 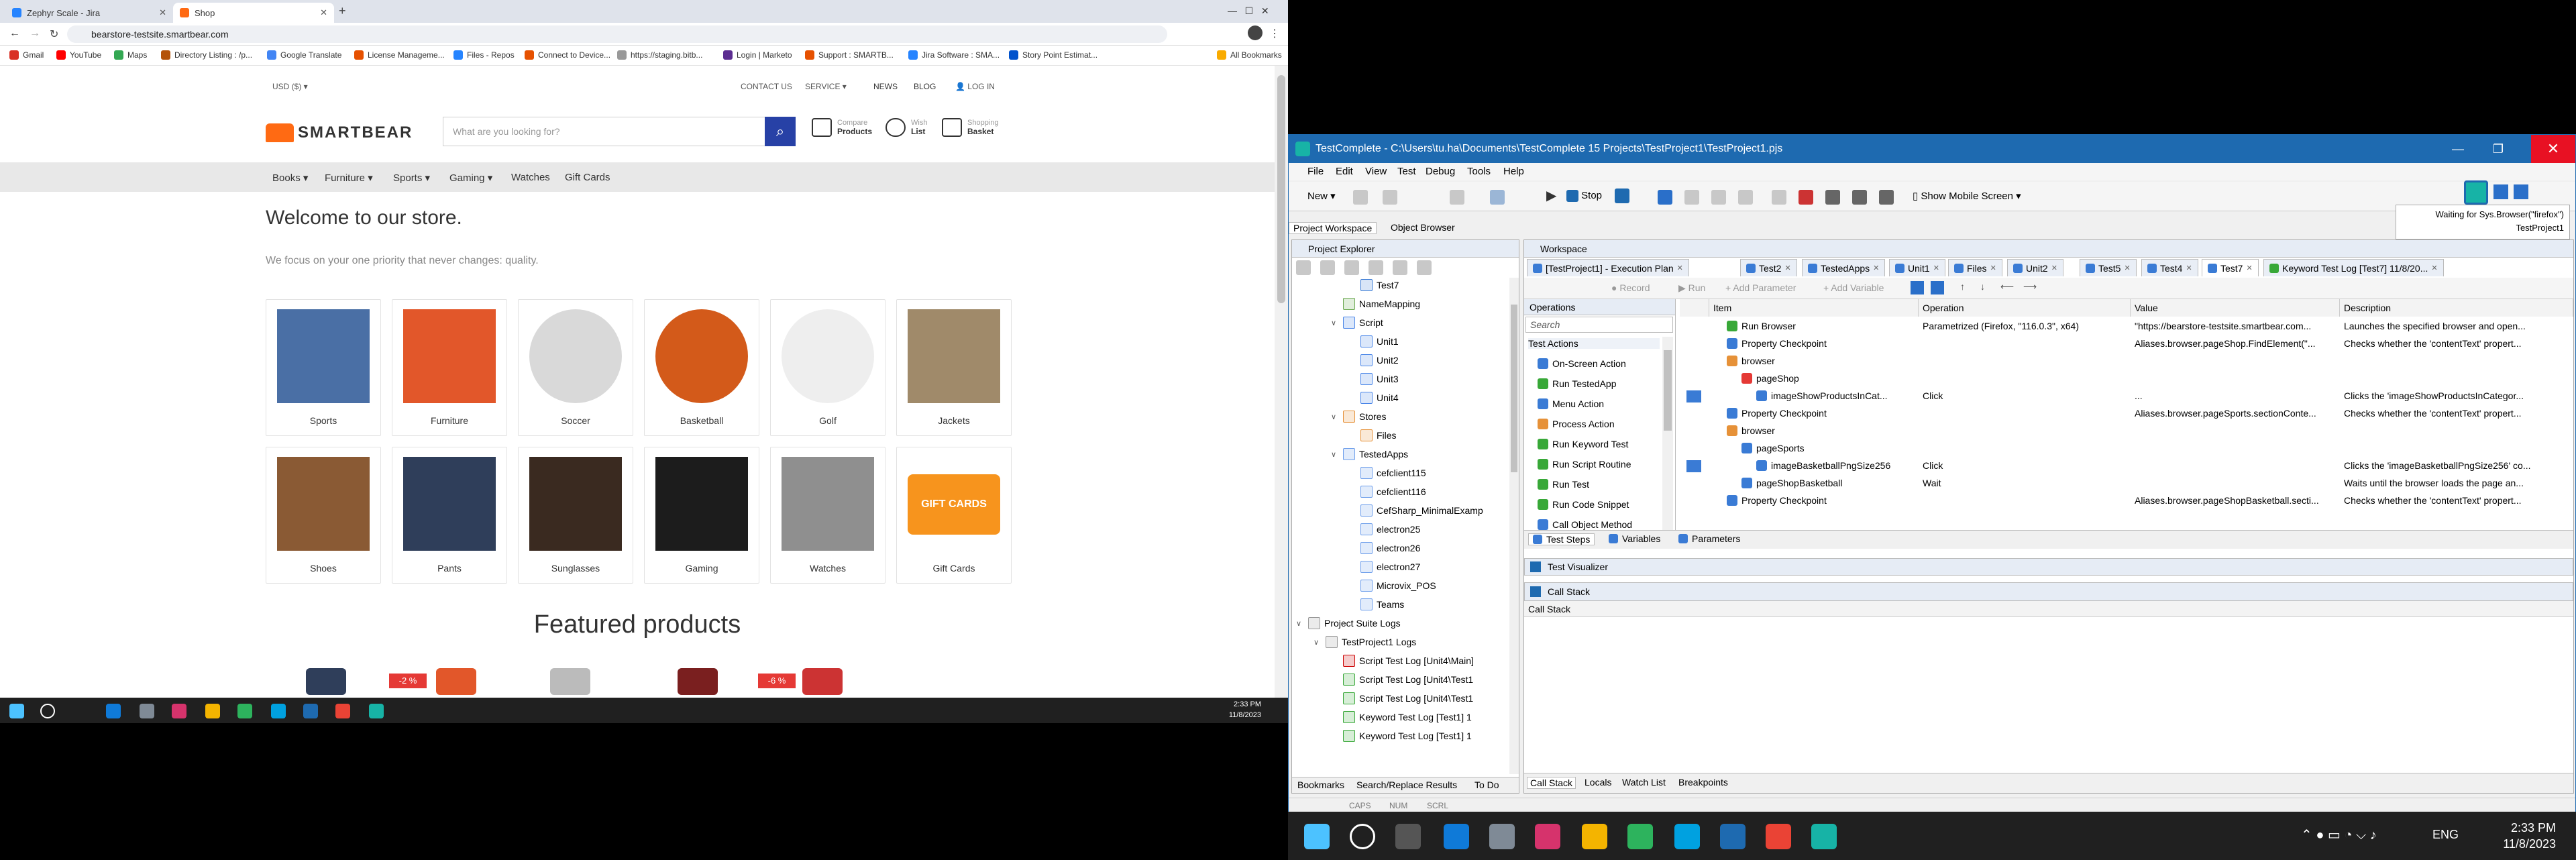 What do you see at coordinates (2025, 308) in the screenshot?
I see `col-operation: Operation` at bounding box center [2025, 308].